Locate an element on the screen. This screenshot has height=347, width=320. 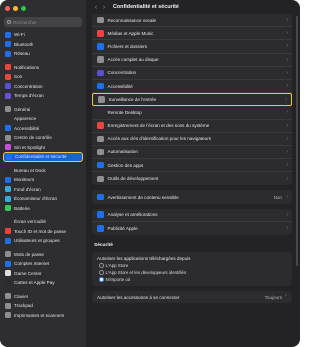
sidebar-item-label: Bluetooth is located at coordinates (24, 44).